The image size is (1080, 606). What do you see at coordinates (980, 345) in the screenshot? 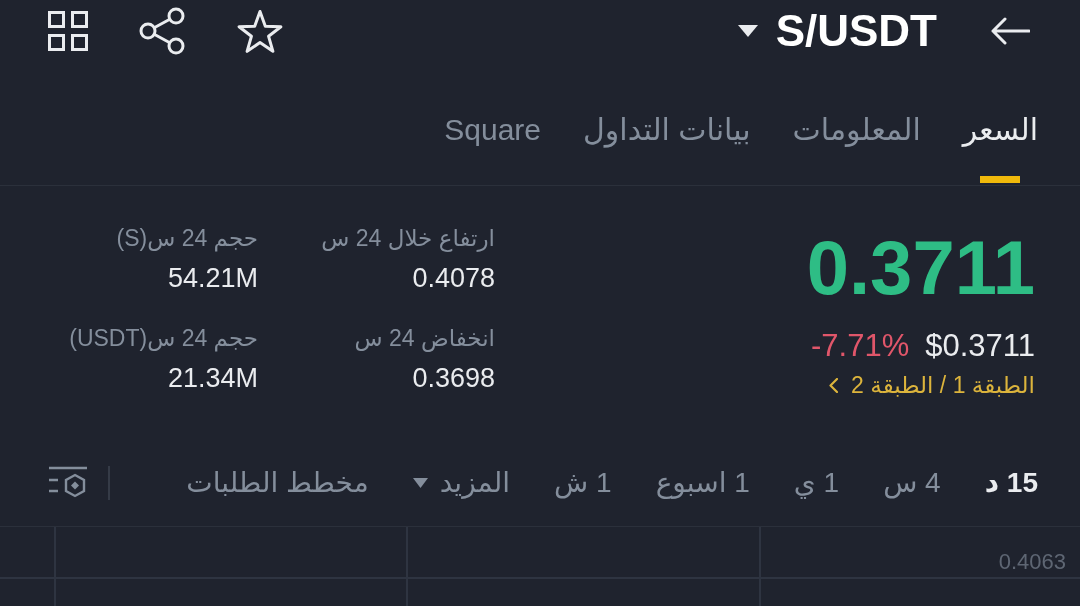
I see `usd-price: $0.3711` at bounding box center [980, 345].